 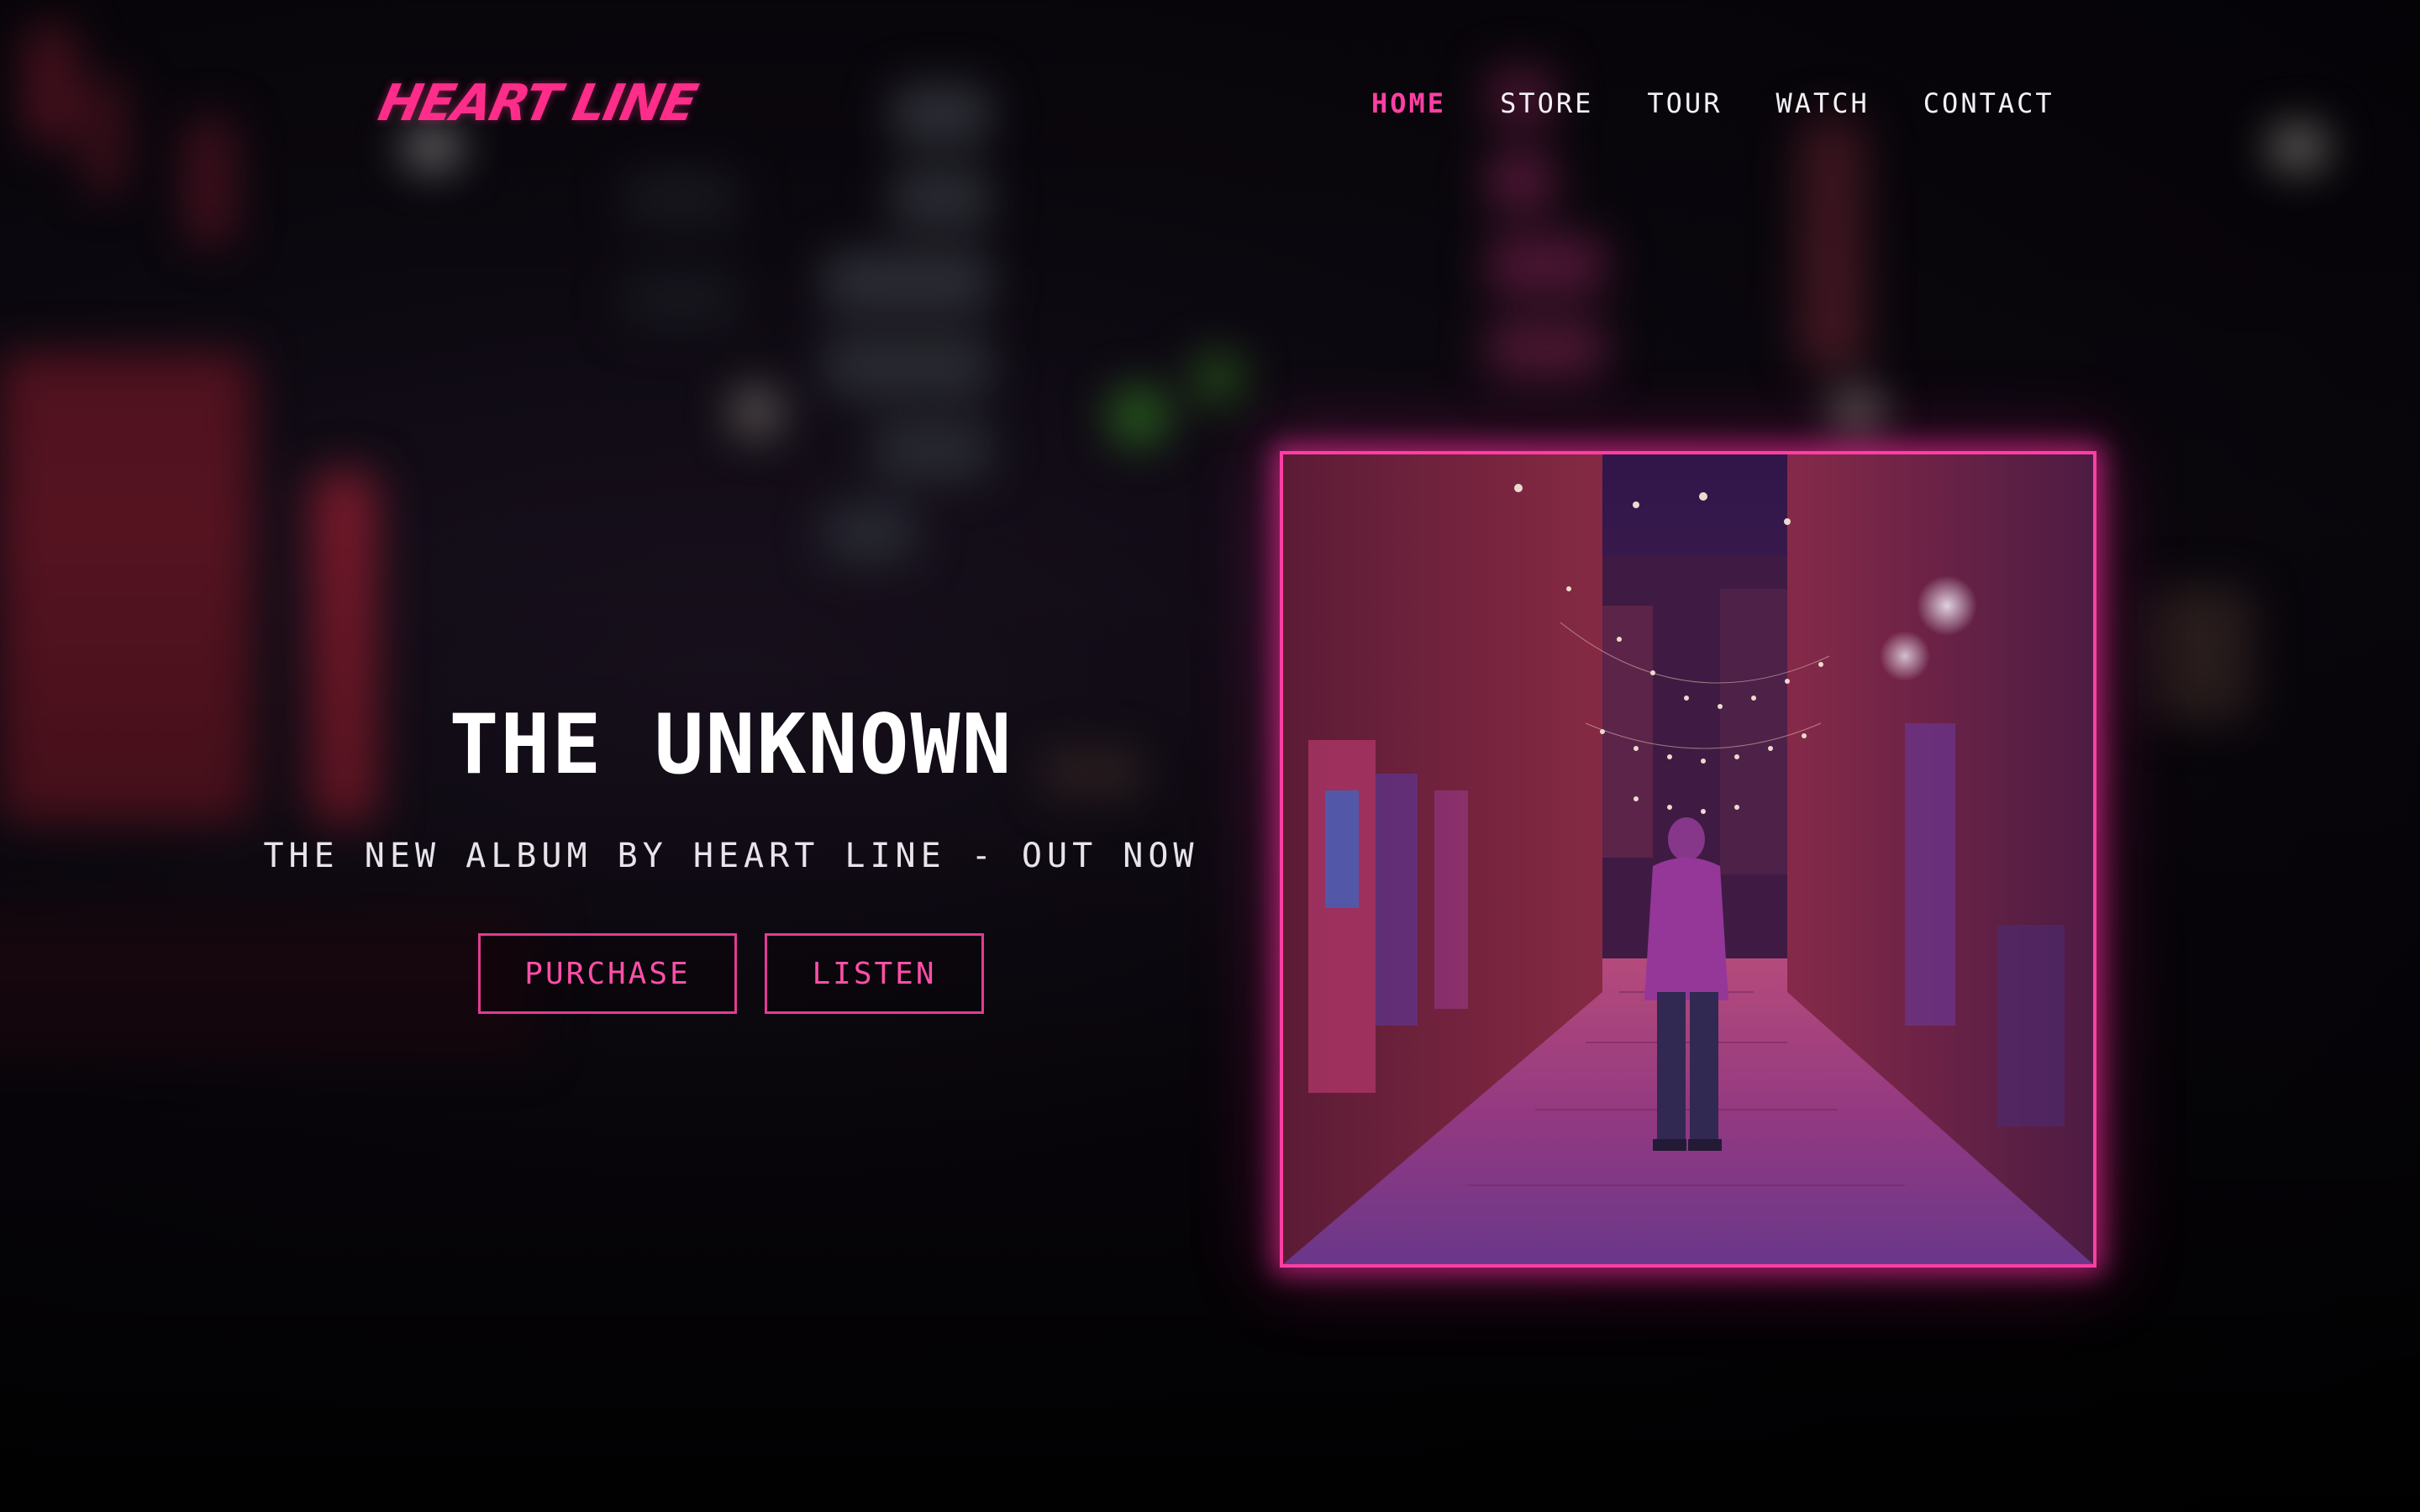 What do you see at coordinates (731, 745) in the screenshot?
I see `album-title: THE UNKNOWN` at bounding box center [731, 745].